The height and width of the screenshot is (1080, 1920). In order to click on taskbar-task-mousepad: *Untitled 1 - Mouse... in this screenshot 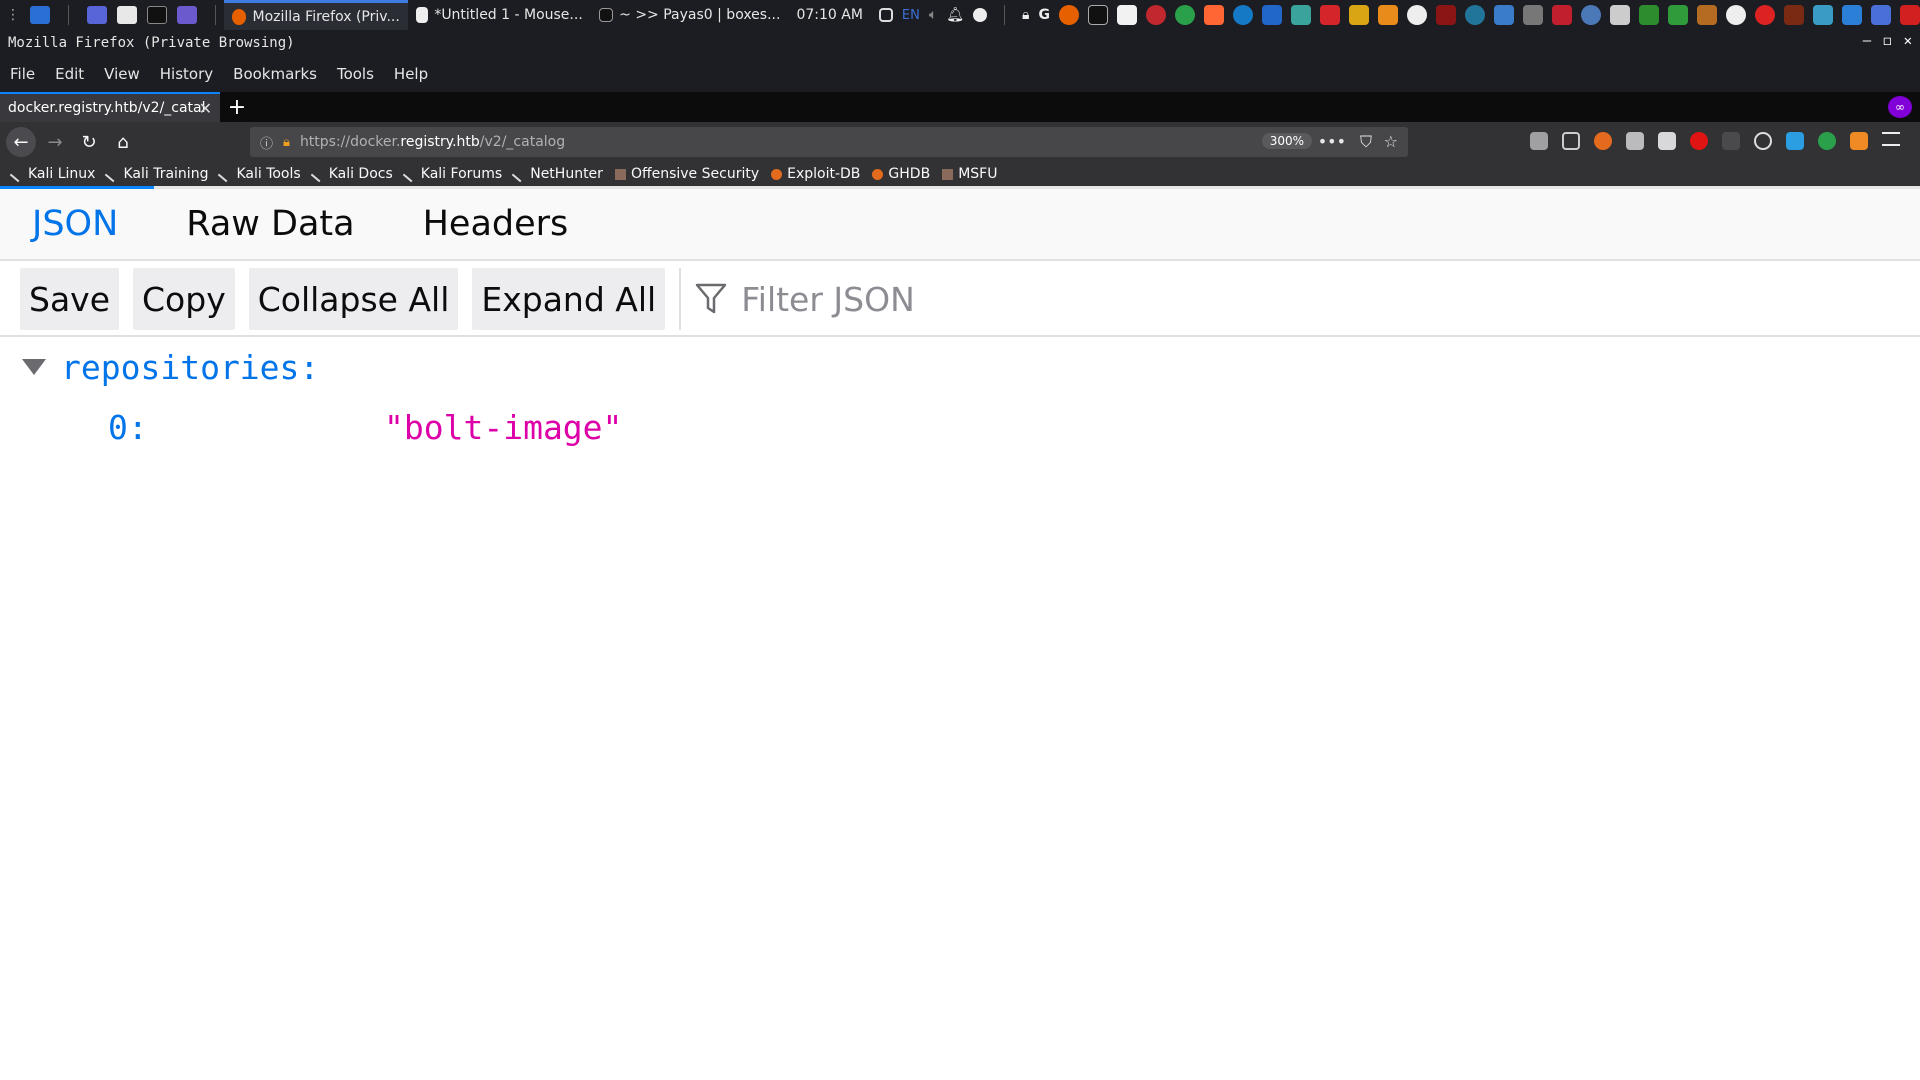, I will do `click(499, 15)`.